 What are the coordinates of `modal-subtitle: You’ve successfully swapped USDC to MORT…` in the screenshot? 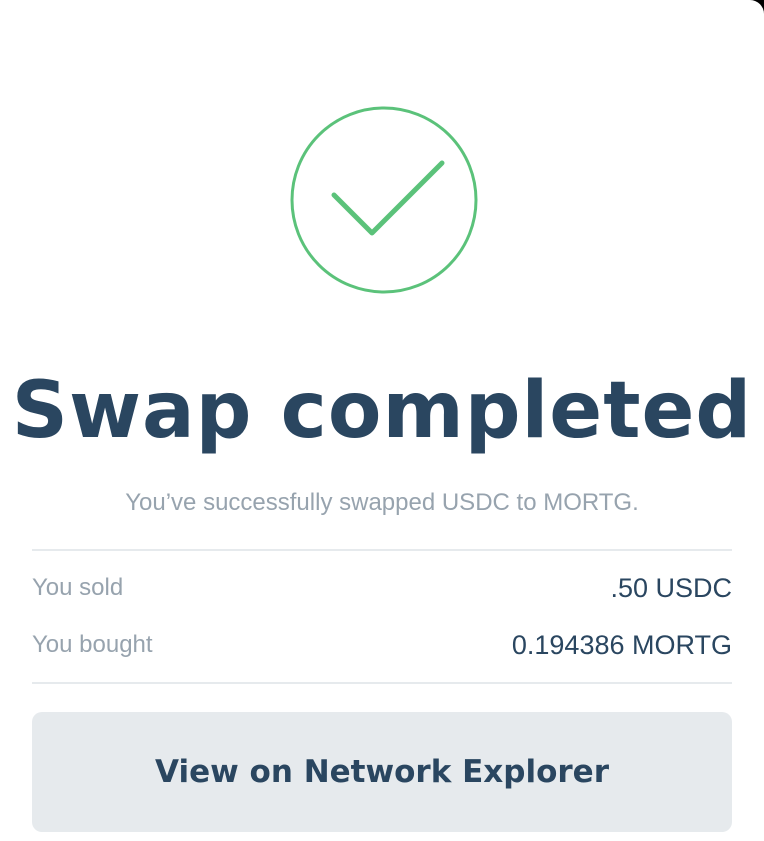 It's located at (382, 502).